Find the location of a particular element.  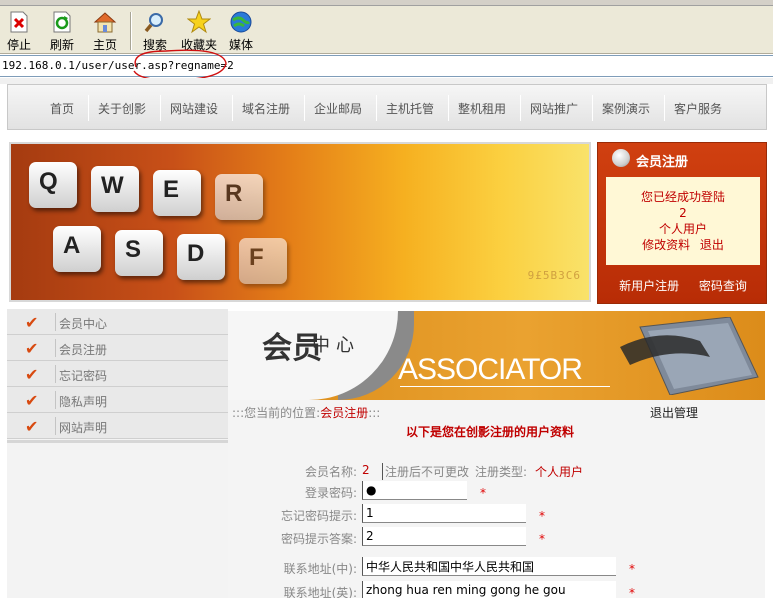

nav-rental: 整机租用 is located at coordinates (482, 108).